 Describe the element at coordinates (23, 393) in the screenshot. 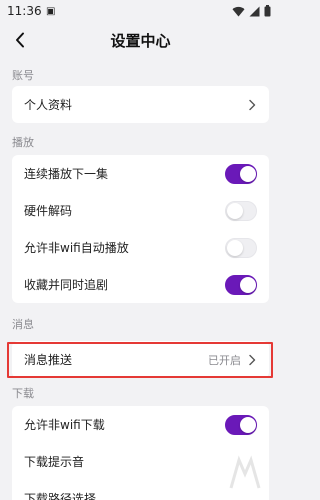

I see `section-label-download: 下载` at that location.